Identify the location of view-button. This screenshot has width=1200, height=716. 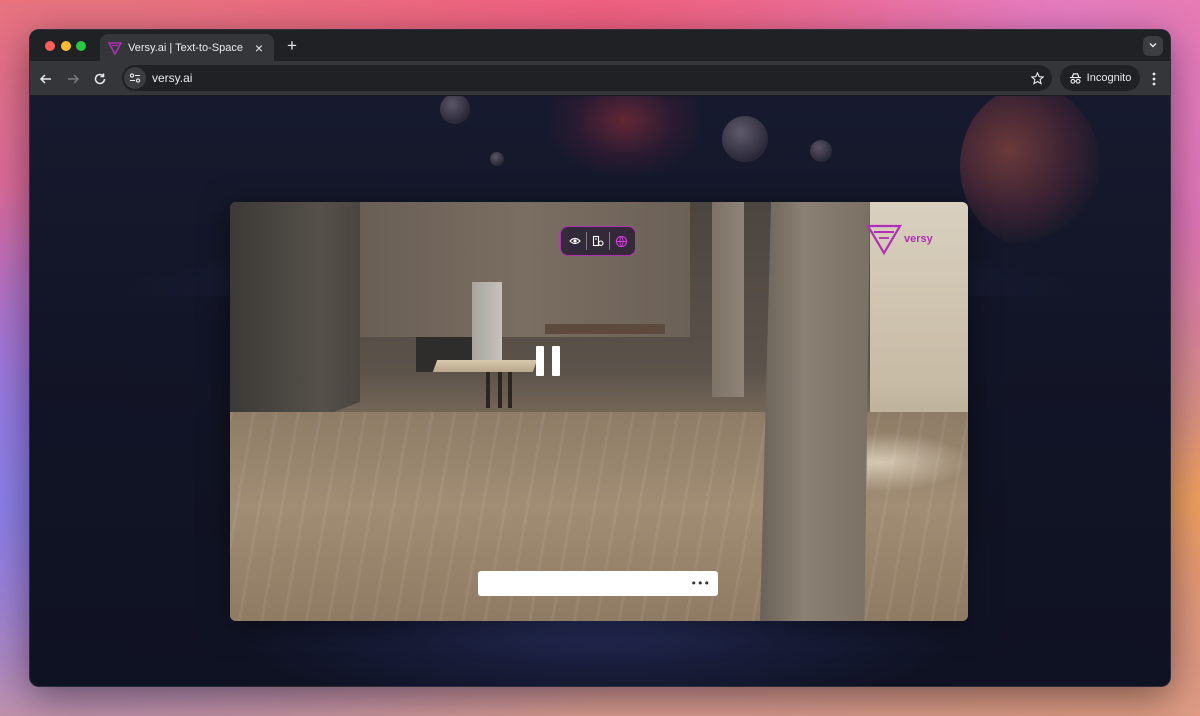
(575, 241).